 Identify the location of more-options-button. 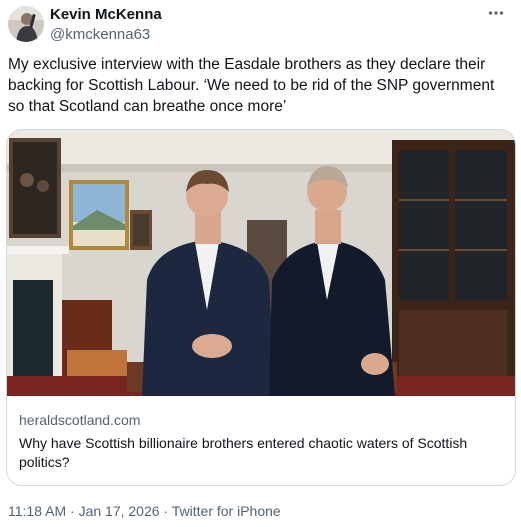
(496, 13).